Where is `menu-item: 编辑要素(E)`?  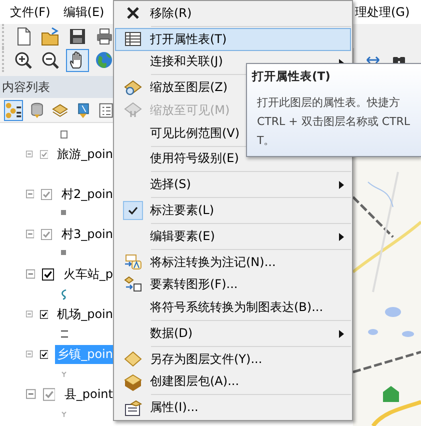
menu-item: 编辑要素(E) is located at coordinates (233, 236).